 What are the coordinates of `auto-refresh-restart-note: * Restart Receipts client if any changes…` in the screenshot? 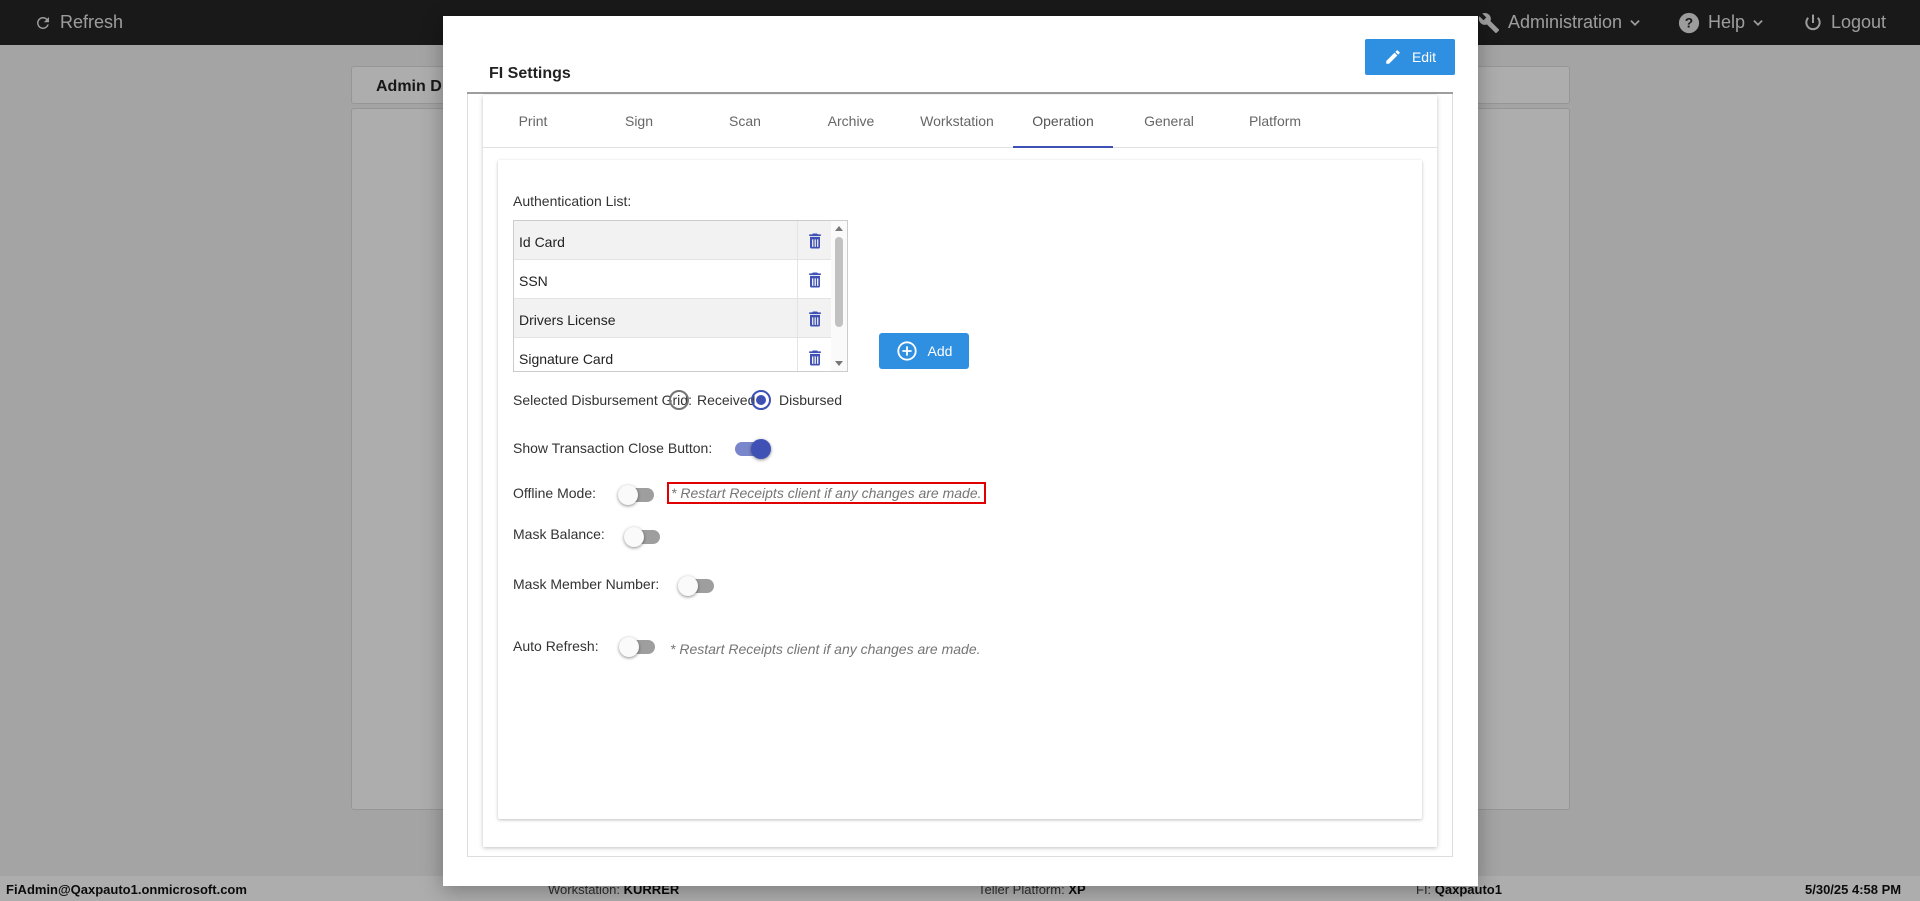 It's located at (825, 649).